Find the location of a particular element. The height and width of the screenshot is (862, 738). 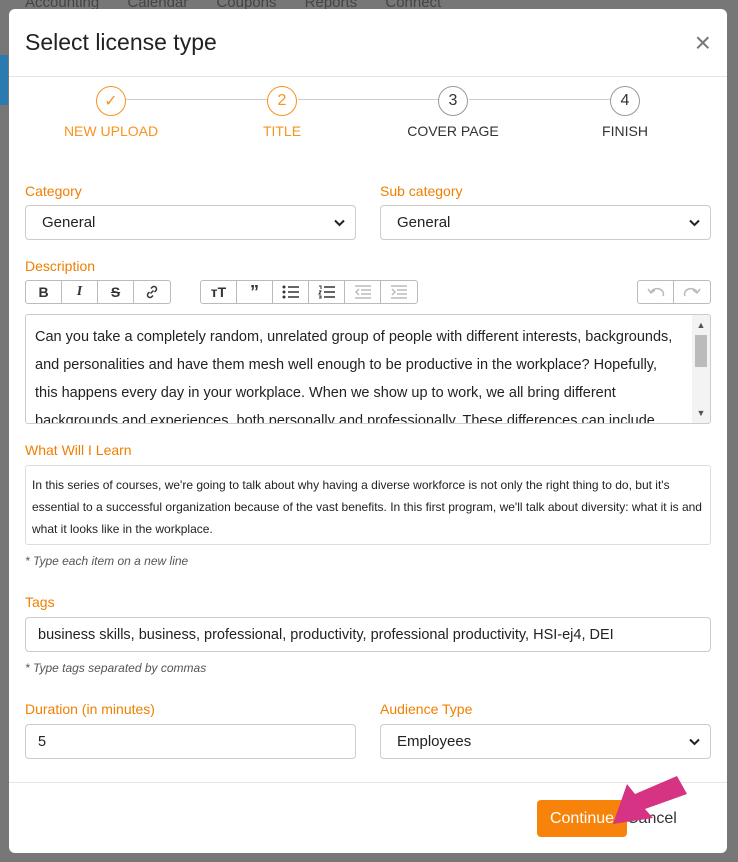

close-icon: × is located at coordinates (703, 42).